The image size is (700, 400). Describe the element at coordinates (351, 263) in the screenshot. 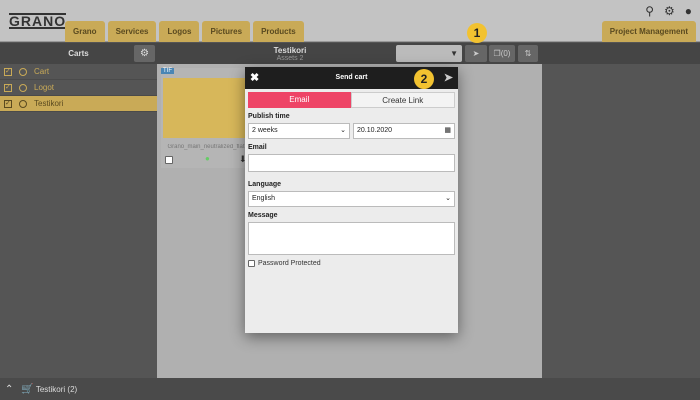

I see `password-protected-option: Password Protected` at that location.